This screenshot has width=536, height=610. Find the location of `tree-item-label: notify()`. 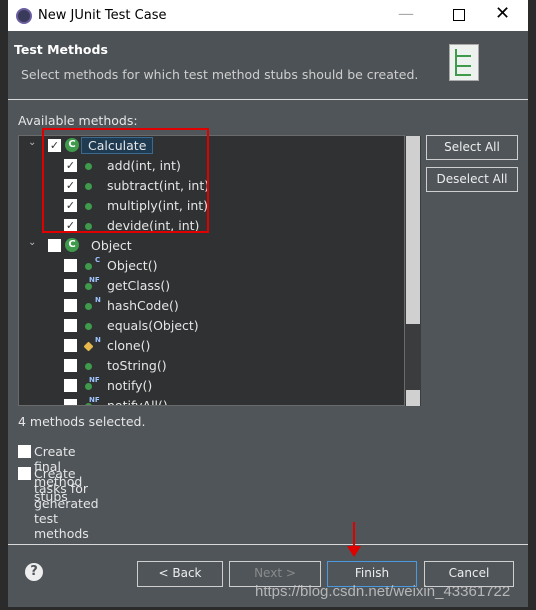

tree-item-label: notify() is located at coordinates (130, 385).